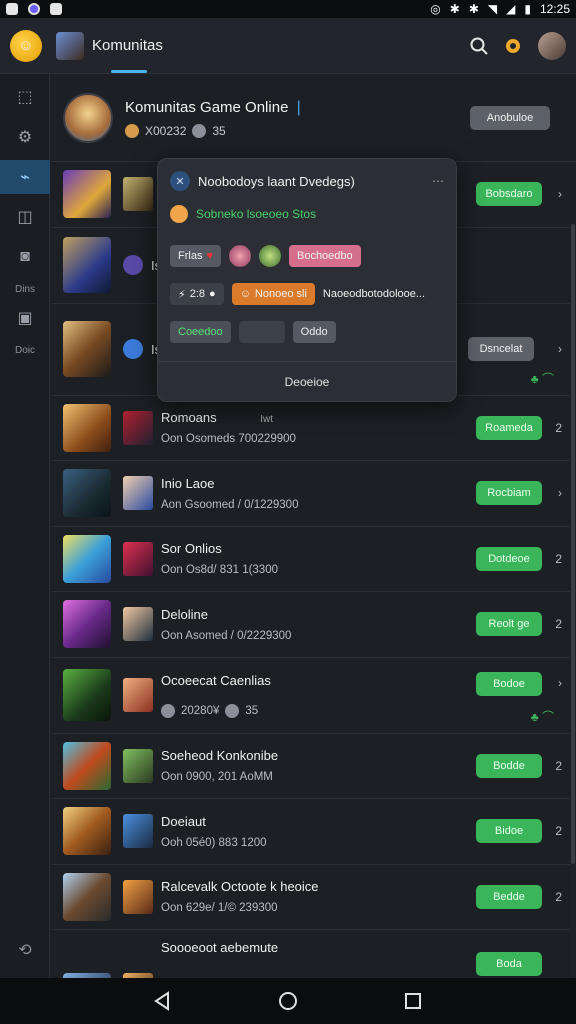 The image size is (576, 1024). Describe the element at coordinates (552, 45) in the screenshot. I see `user-avatar` at that location.